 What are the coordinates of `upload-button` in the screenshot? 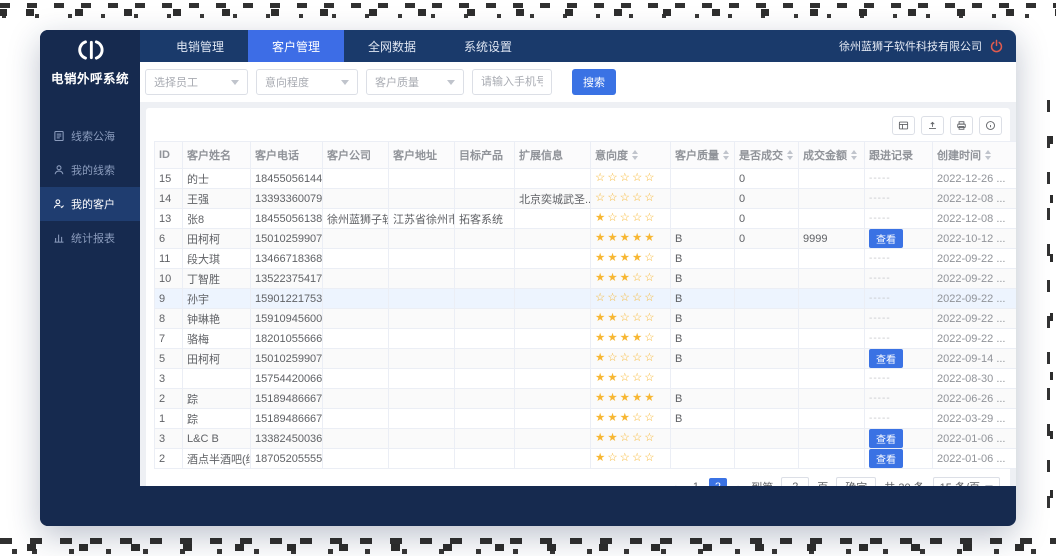 It's located at (932, 125).